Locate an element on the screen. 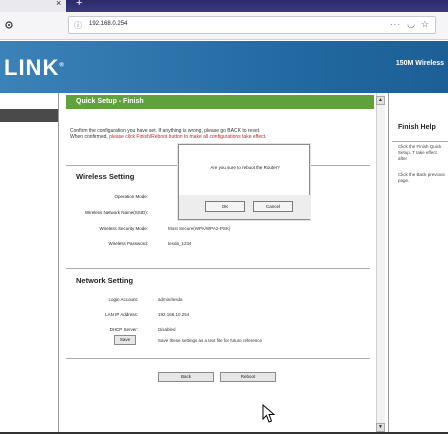 The height and width of the screenshot is (434, 448). more-icon: ··· is located at coordinates (395, 24).